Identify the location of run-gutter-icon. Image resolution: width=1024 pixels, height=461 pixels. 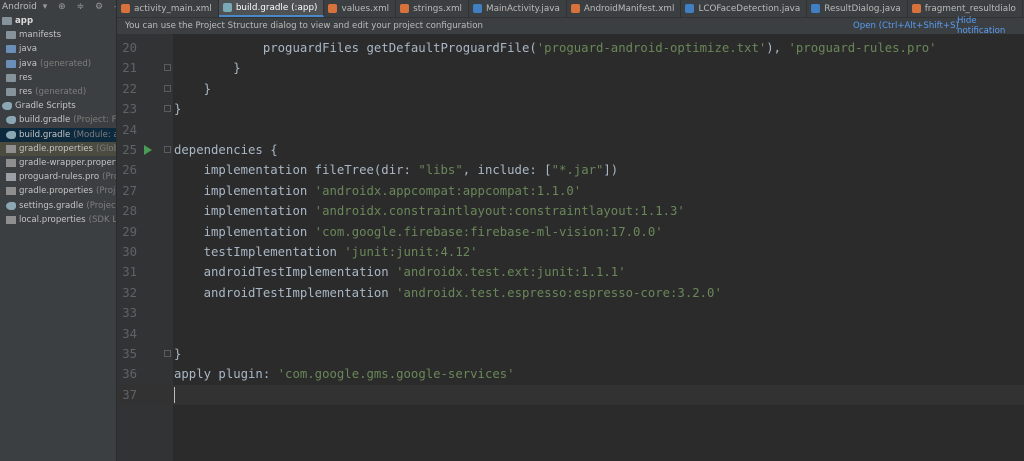
(148, 150).